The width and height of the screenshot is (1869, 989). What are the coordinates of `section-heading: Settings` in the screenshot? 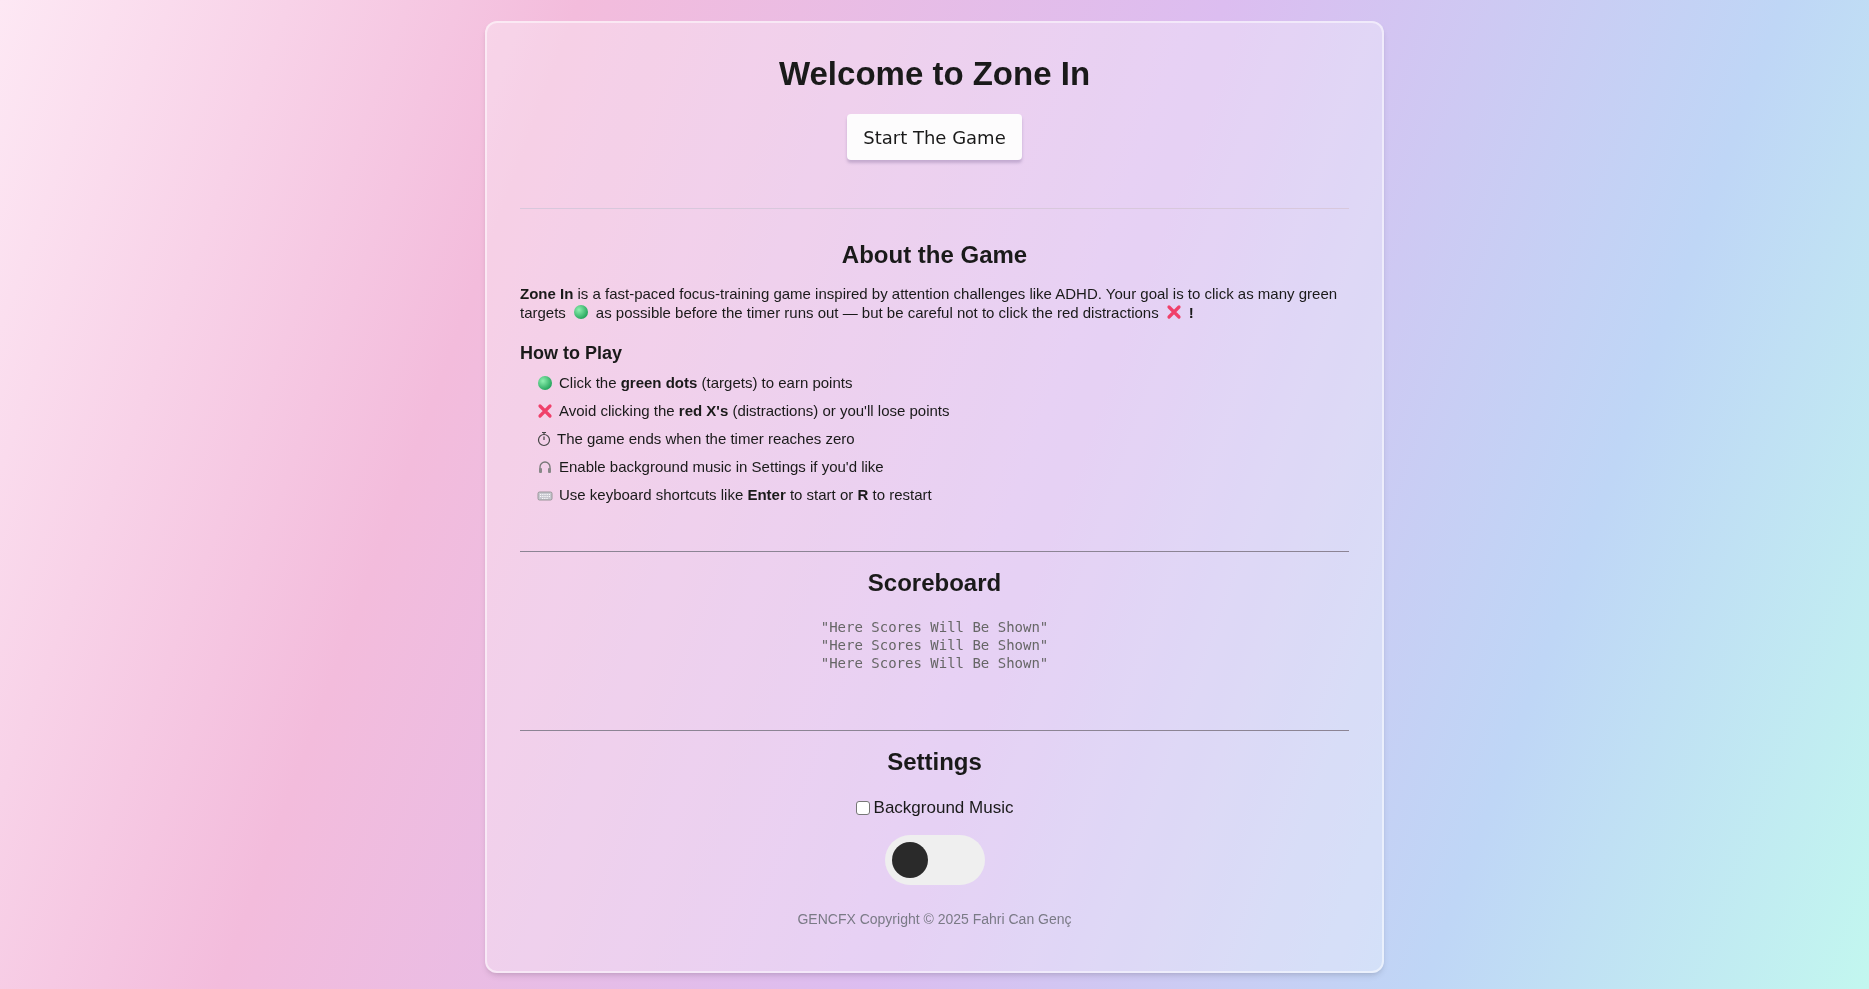 It's located at (934, 762).